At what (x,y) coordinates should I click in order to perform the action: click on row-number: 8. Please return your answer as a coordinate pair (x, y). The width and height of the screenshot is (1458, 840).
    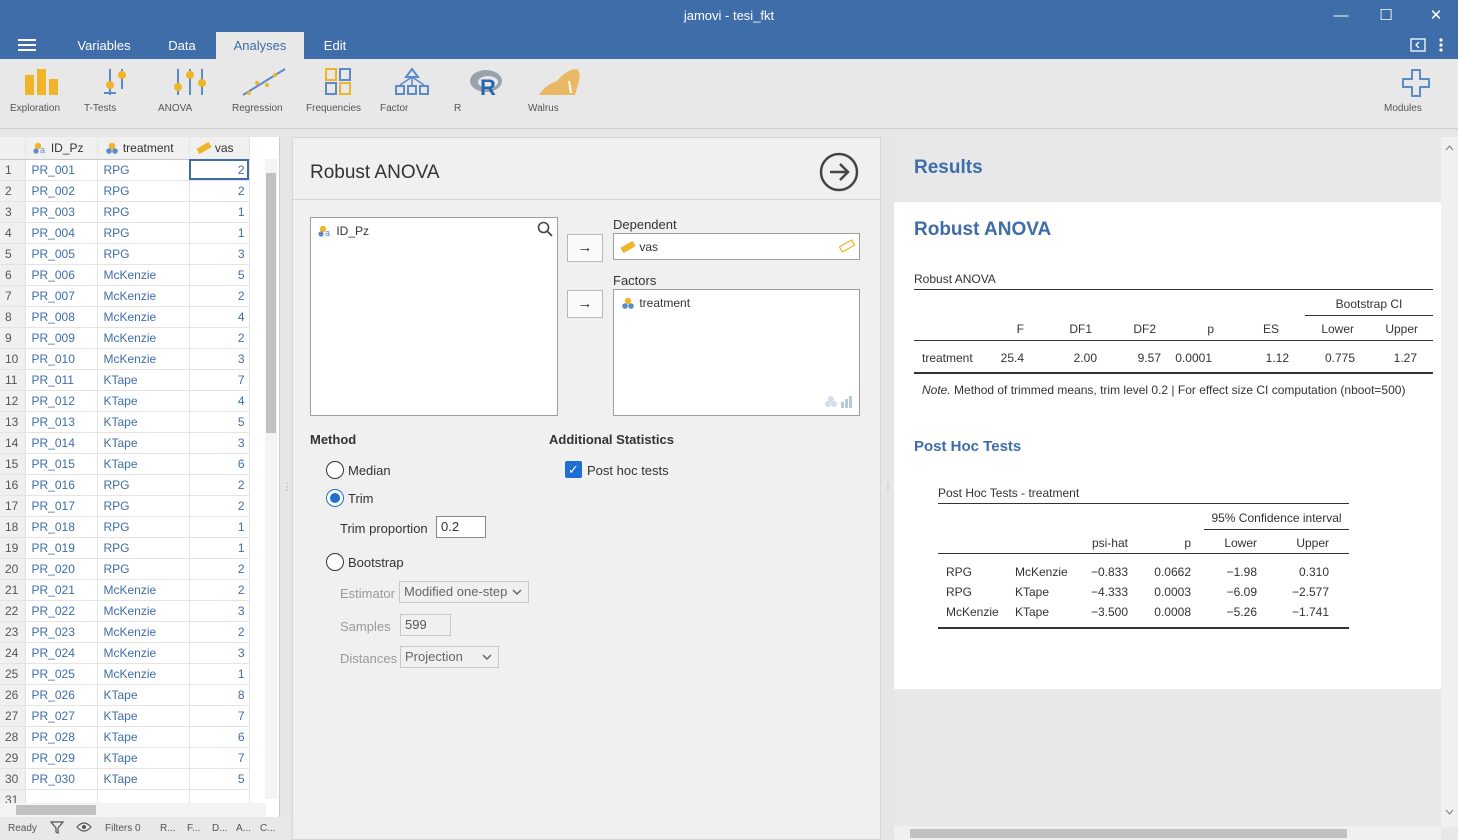
    Looking at the image, I should click on (13, 317).